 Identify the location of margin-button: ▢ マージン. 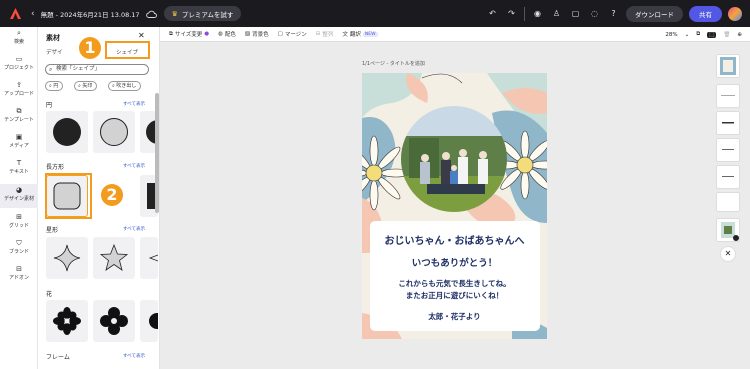
(292, 34).